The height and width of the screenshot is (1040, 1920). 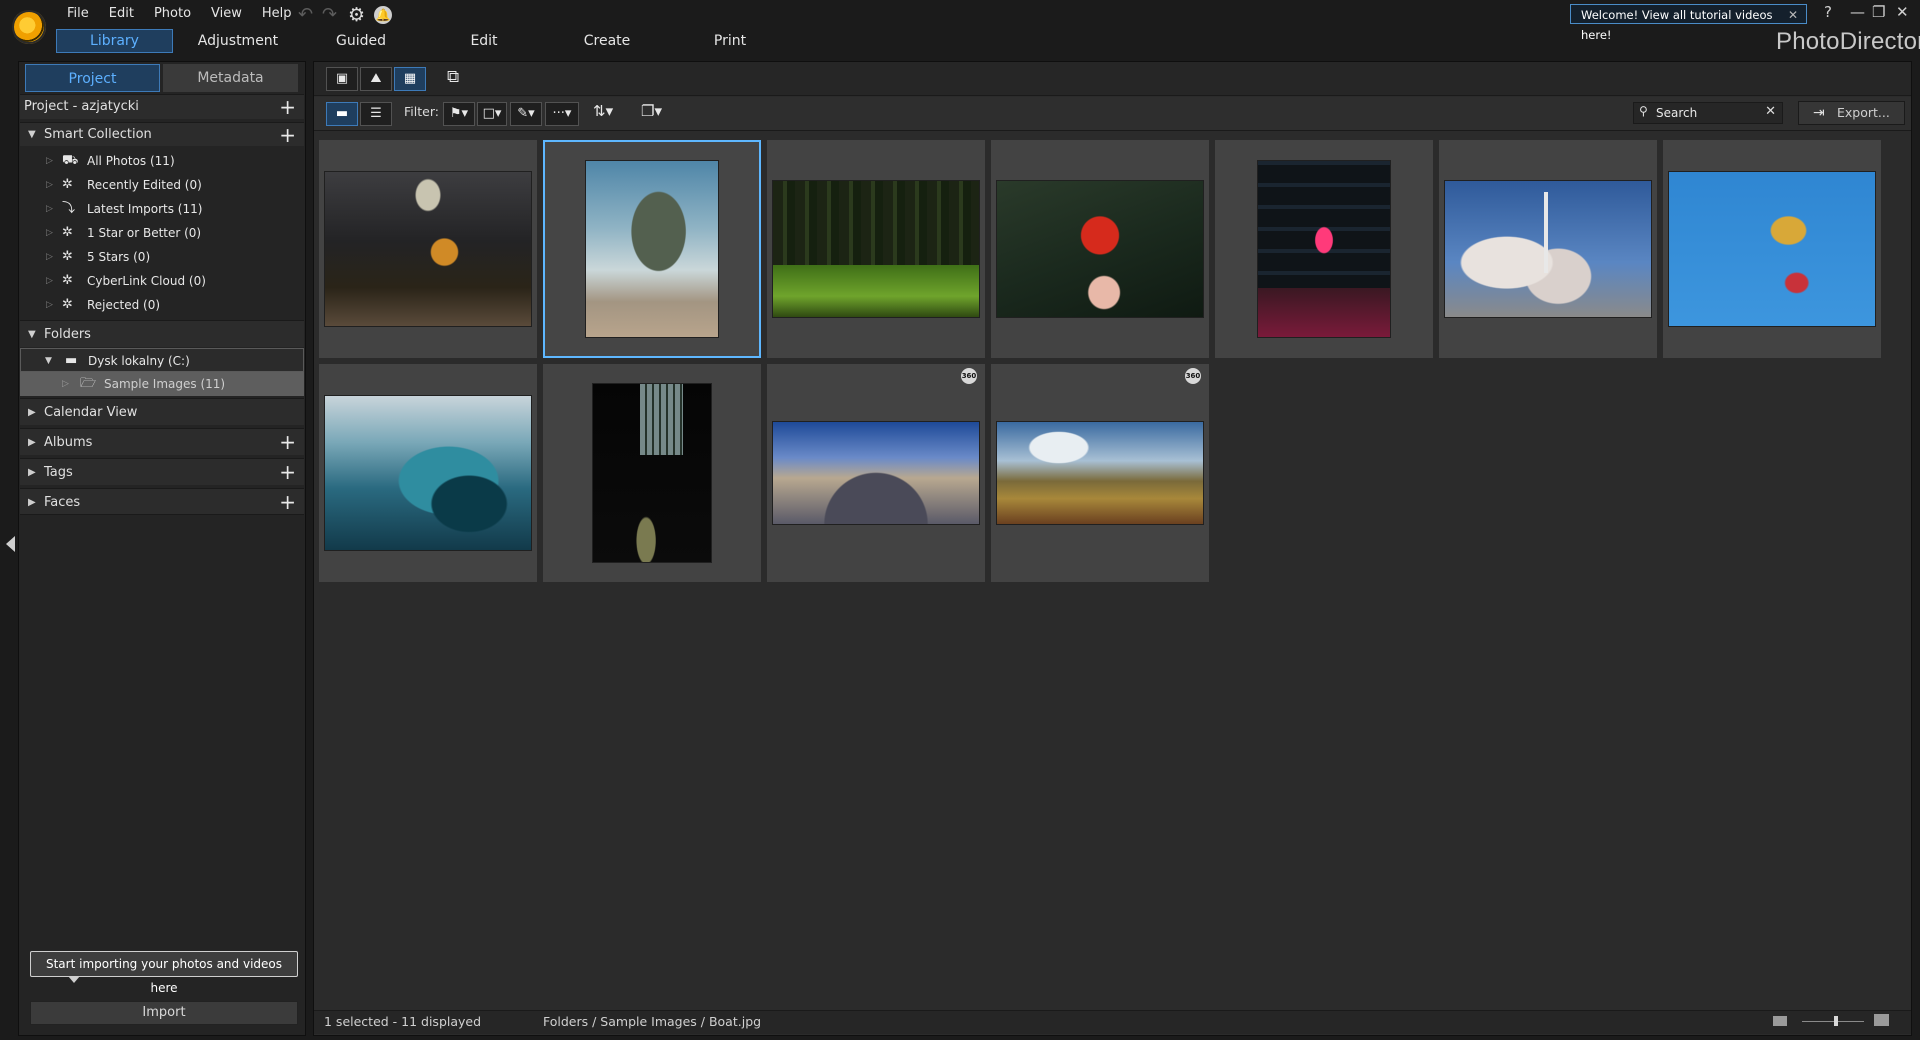 What do you see at coordinates (1324, 249) in the screenshot?
I see `photo-cell-cafe-crepe` at bounding box center [1324, 249].